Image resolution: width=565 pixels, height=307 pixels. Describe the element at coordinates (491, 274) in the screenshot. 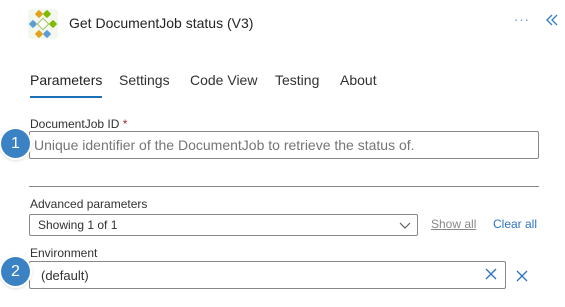

I see `clear-value-icon` at that location.